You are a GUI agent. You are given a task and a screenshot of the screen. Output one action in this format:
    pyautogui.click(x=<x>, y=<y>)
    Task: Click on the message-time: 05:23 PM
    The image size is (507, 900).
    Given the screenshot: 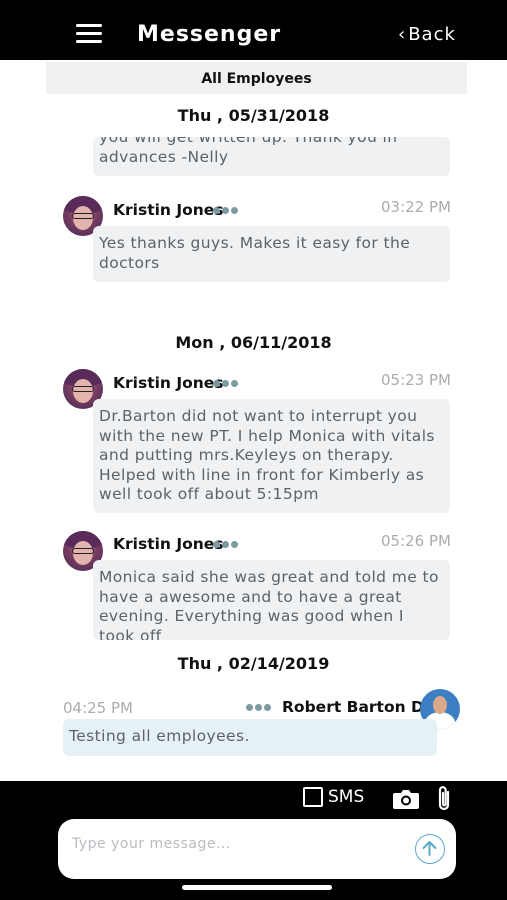 What is the action you would take?
    pyautogui.click(x=416, y=380)
    